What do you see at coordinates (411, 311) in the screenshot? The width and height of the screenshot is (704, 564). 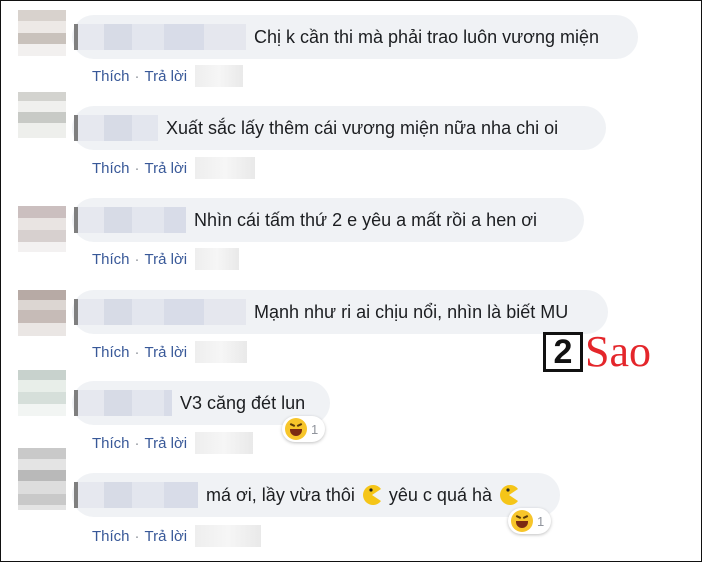 I see `comment-text: Mạnh như ri ai chịu nổi, nhìn là biết MU` at bounding box center [411, 311].